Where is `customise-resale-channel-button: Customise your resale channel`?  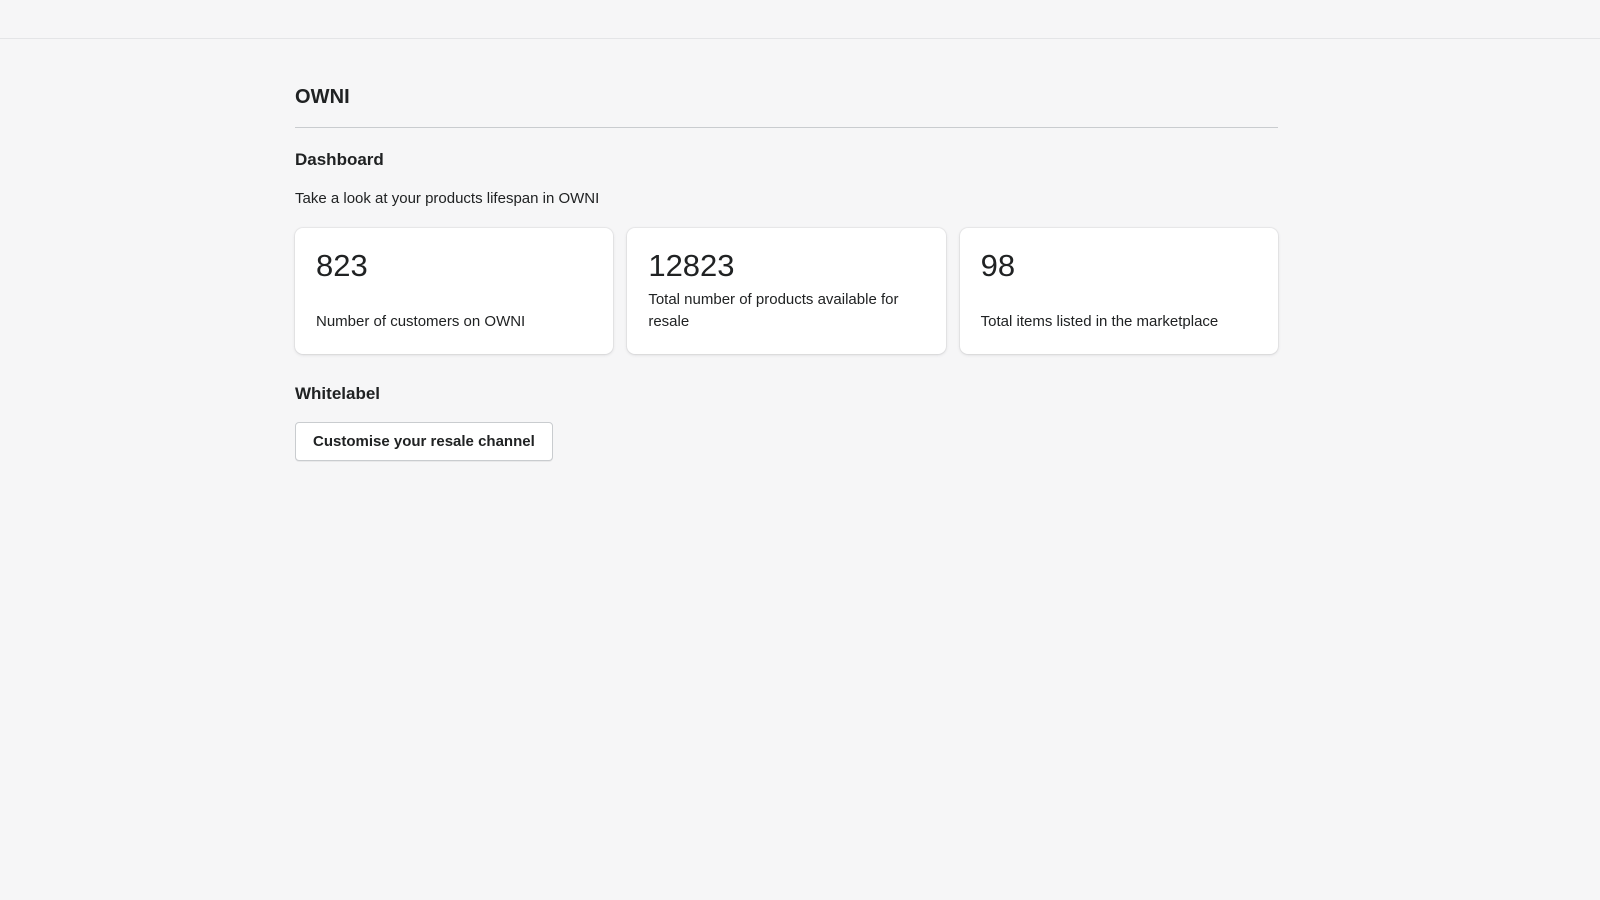 customise-resale-channel-button: Customise your resale channel is located at coordinates (424, 441).